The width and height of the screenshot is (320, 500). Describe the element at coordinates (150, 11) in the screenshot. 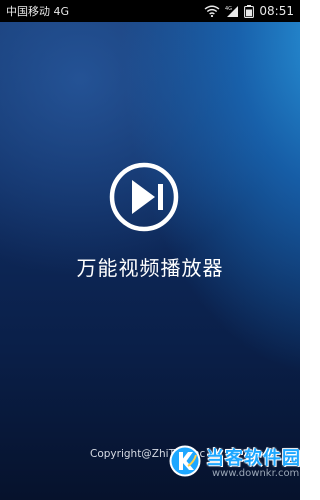

I see `status-bar: 中国移动 4G 4G 08:51` at that location.